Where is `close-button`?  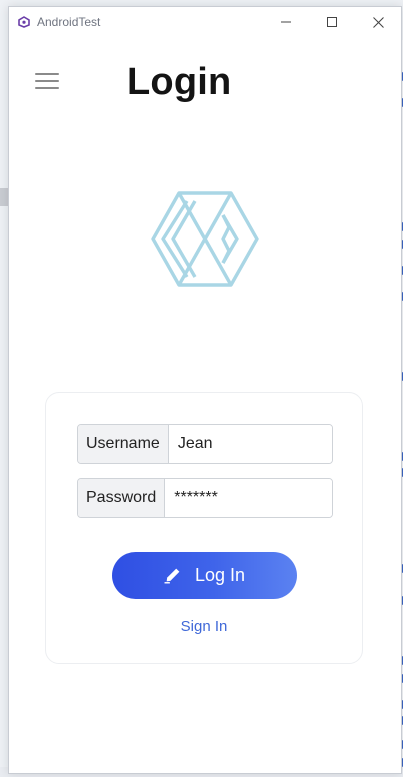 close-button is located at coordinates (378, 22).